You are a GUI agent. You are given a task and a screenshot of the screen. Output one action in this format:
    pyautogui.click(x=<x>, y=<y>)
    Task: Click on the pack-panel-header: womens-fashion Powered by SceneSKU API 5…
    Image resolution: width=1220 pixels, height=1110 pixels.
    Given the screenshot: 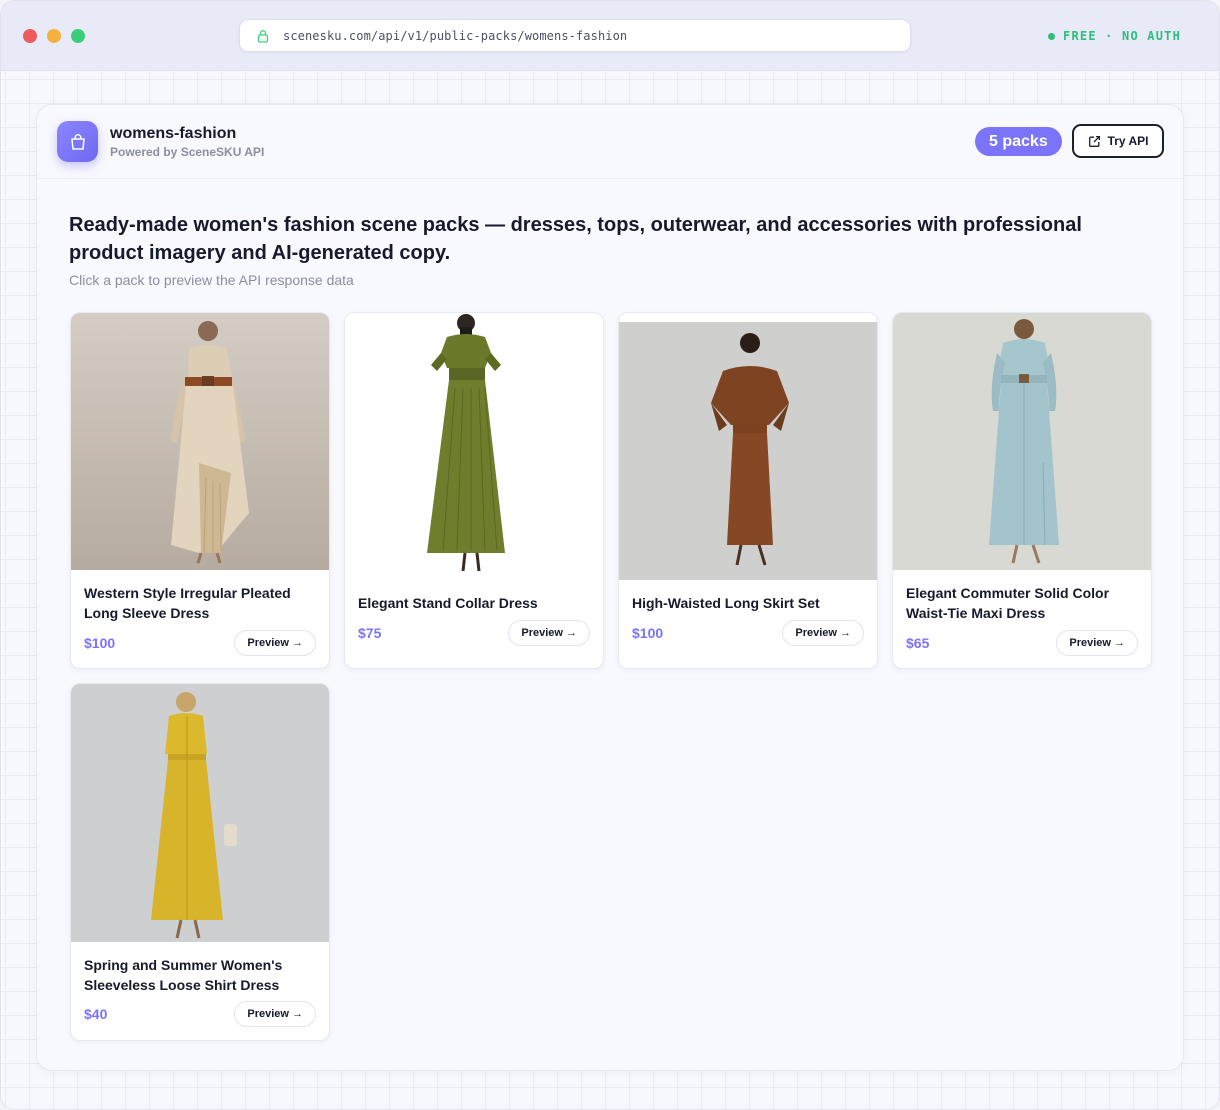 What is the action you would take?
    pyautogui.click(x=610, y=142)
    